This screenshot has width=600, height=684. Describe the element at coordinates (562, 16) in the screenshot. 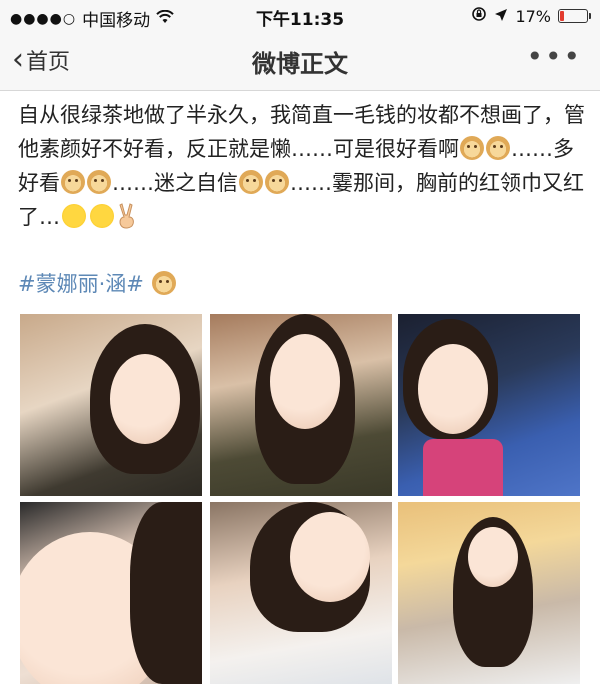

I see `battery-fill` at that location.